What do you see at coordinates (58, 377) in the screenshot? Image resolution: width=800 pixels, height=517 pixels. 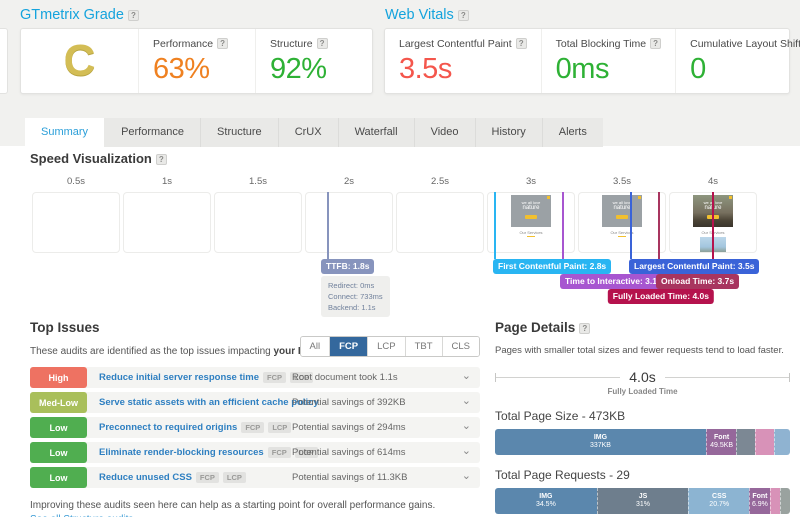 I see `severity-badge: High` at bounding box center [58, 377].